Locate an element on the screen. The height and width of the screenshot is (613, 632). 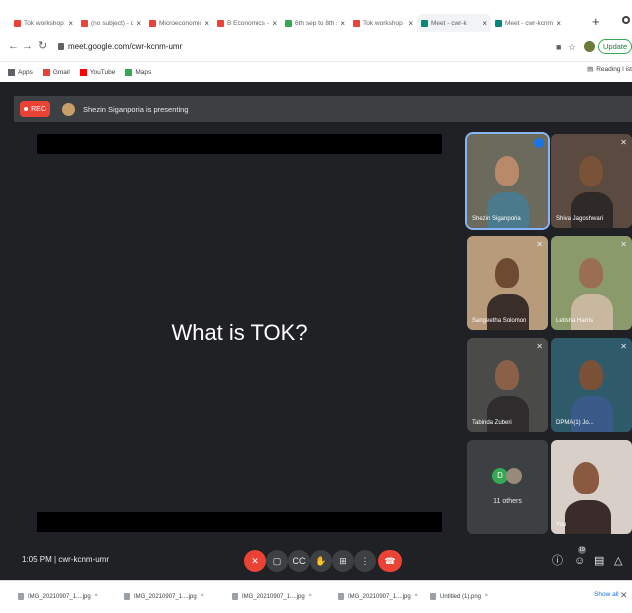
gmail-icon is located at coordinates (46, 72).